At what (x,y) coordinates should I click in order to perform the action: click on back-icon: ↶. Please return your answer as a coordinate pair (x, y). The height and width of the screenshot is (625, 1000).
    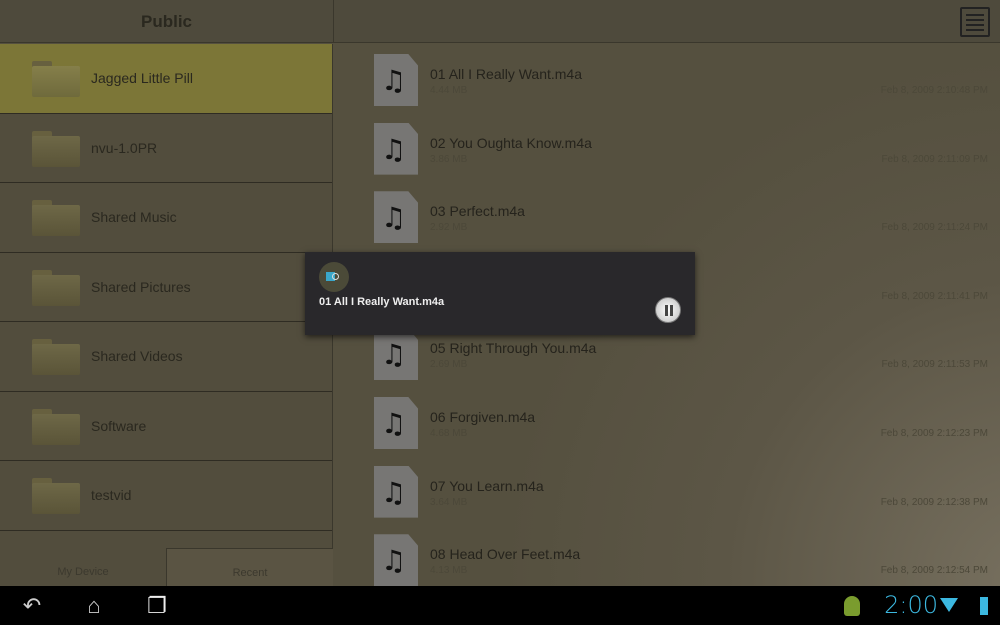
    Looking at the image, I should click on (32, 605).